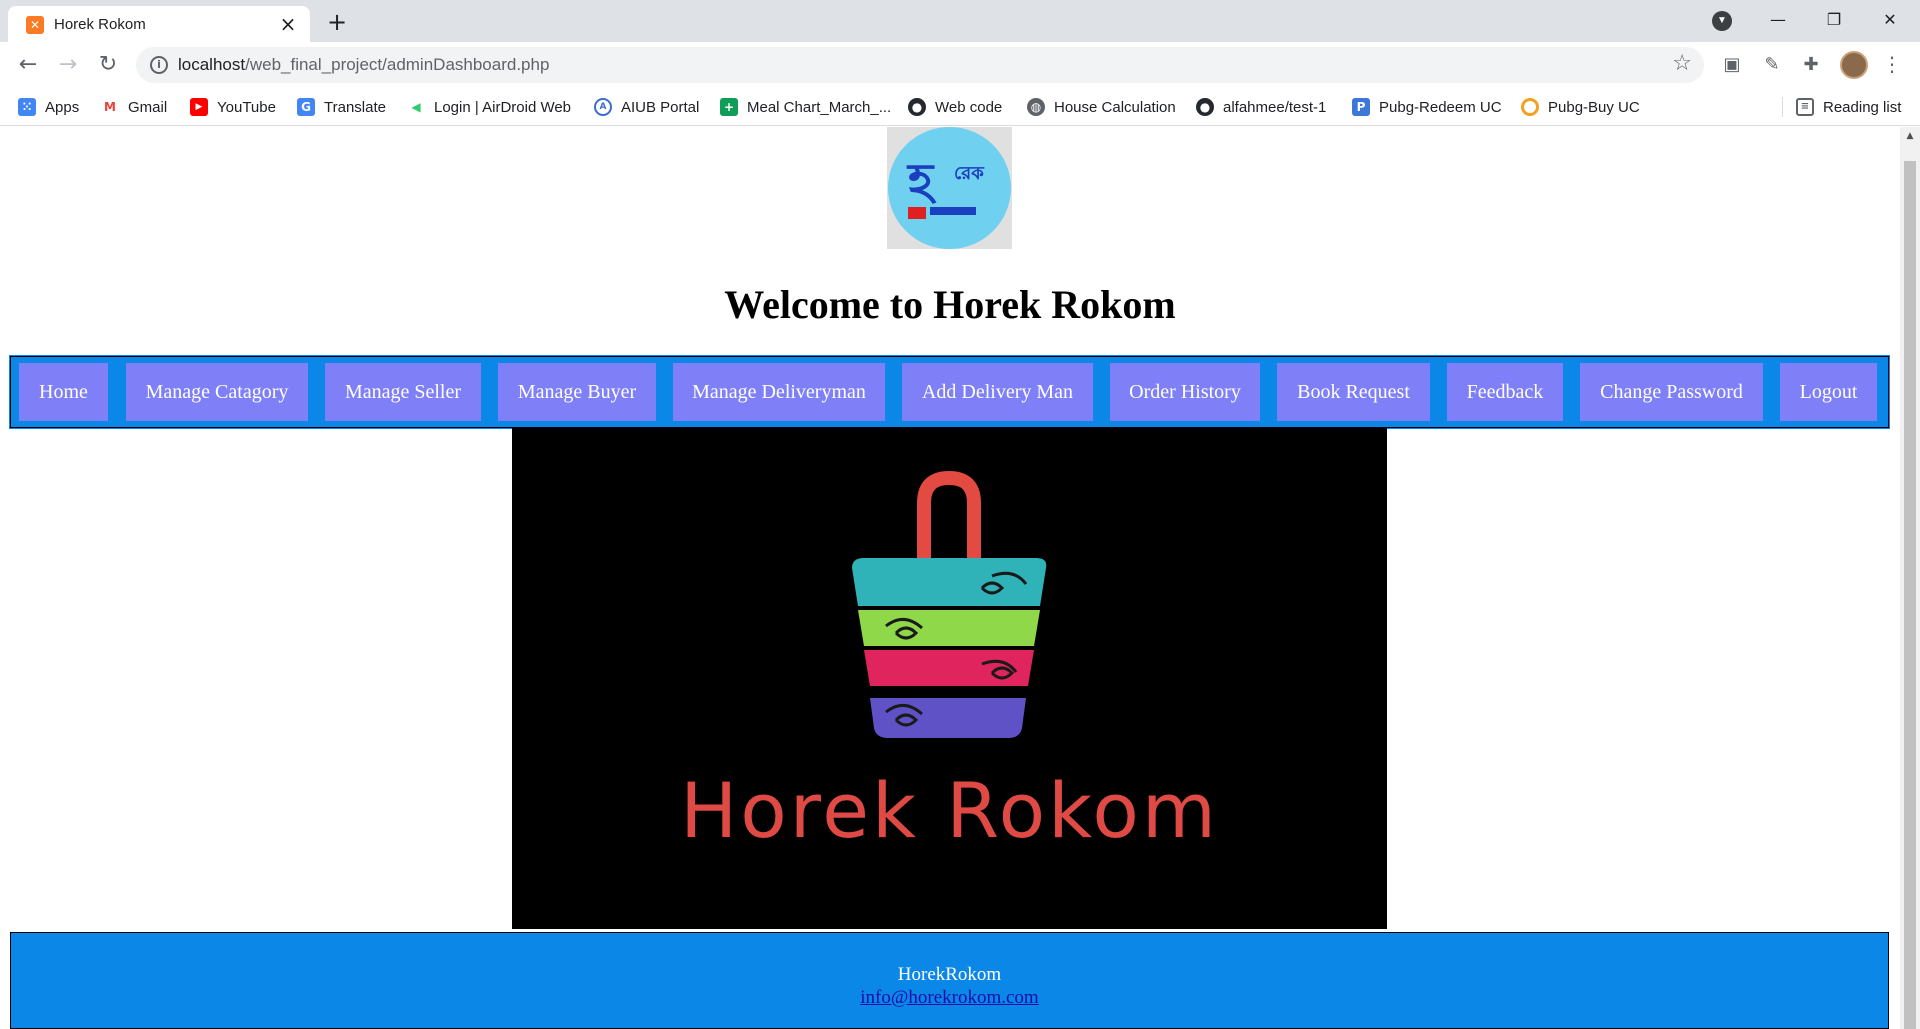 This screenshot has width=1920, height=1029. I want to click on globe-icon: ◍, so click(1036, 107).